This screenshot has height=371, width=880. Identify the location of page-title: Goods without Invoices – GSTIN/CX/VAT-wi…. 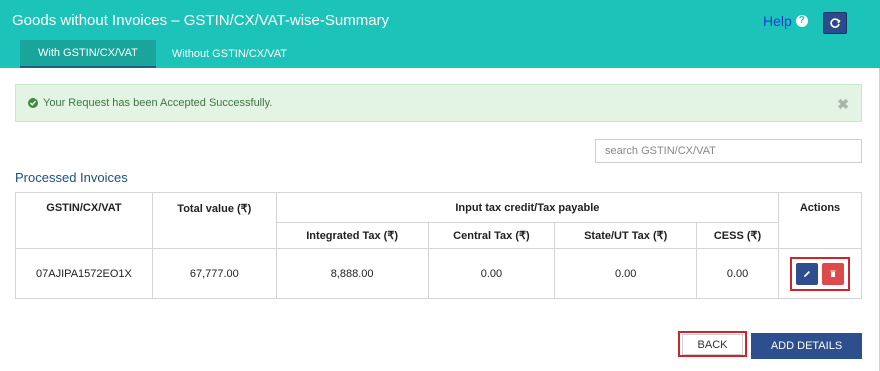
(201, 20).